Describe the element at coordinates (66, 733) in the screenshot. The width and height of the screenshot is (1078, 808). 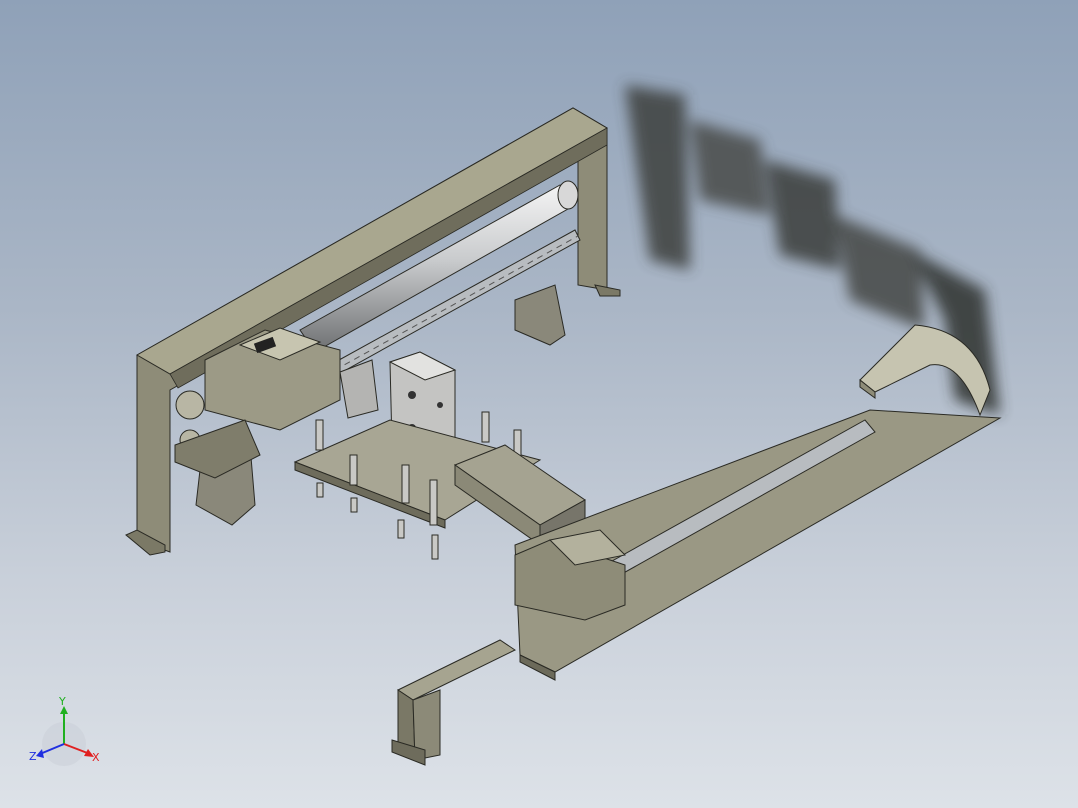
I see `orientation-triad: Y X Z` at that location.